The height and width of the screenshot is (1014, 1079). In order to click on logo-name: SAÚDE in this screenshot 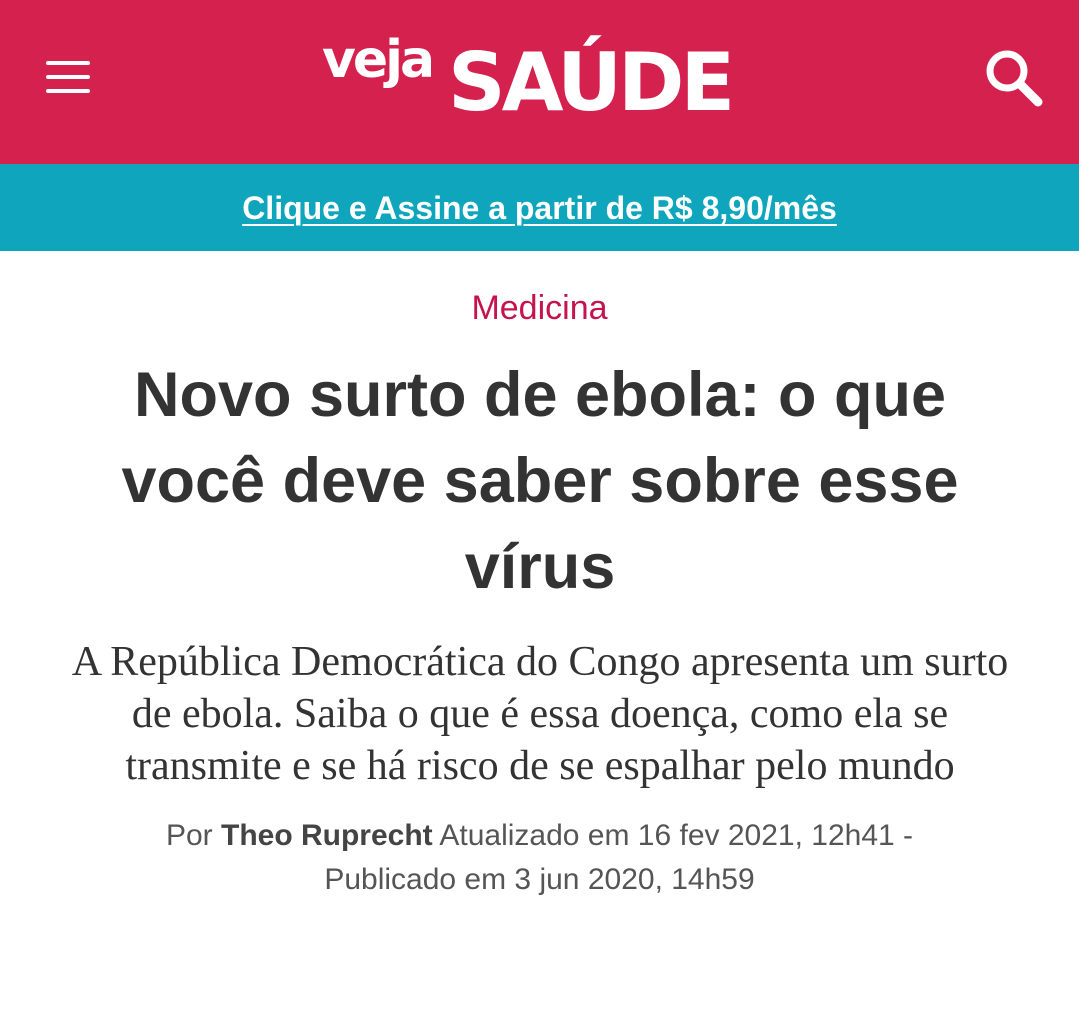, I will do `click(591, 82)`.